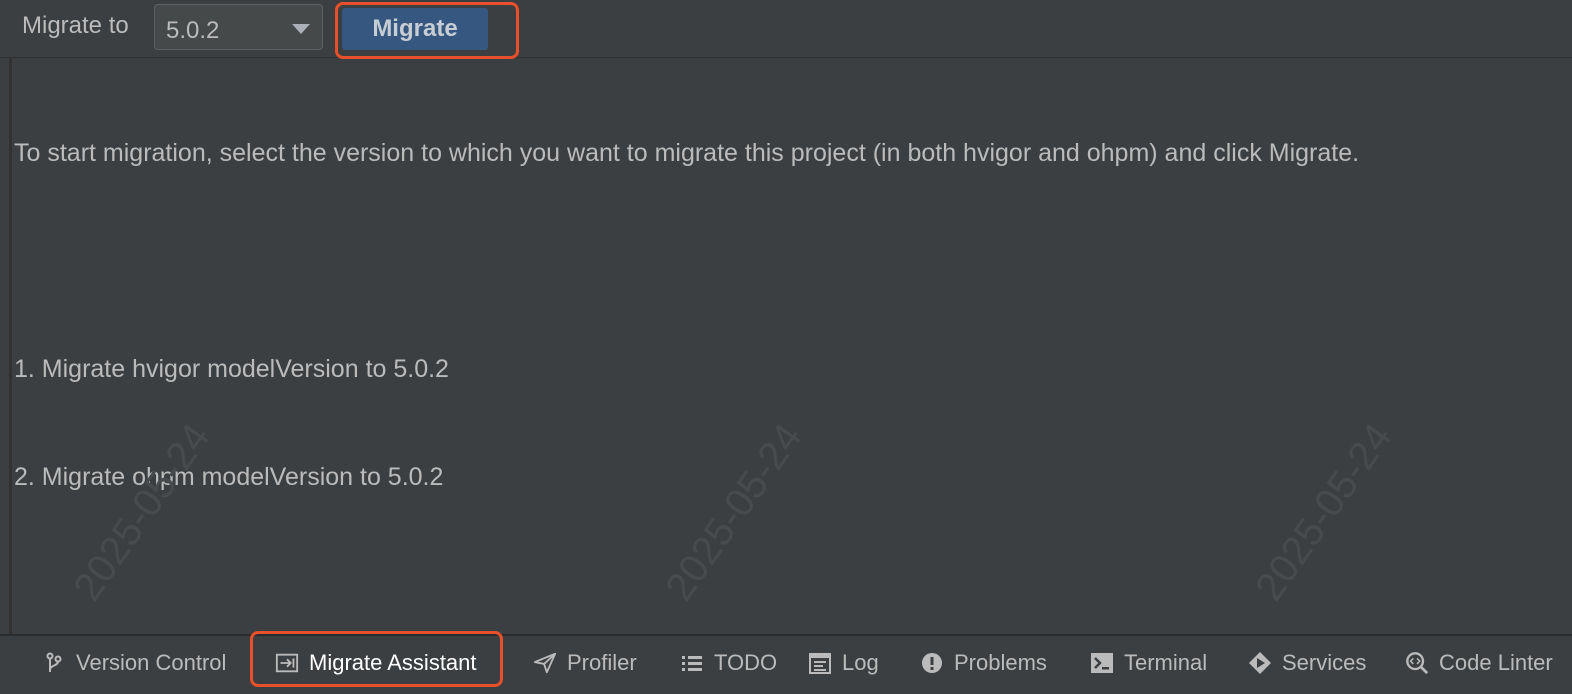 This screenshot has height=694, width=1572. I want to click on branch-icon, so click(54, 663).